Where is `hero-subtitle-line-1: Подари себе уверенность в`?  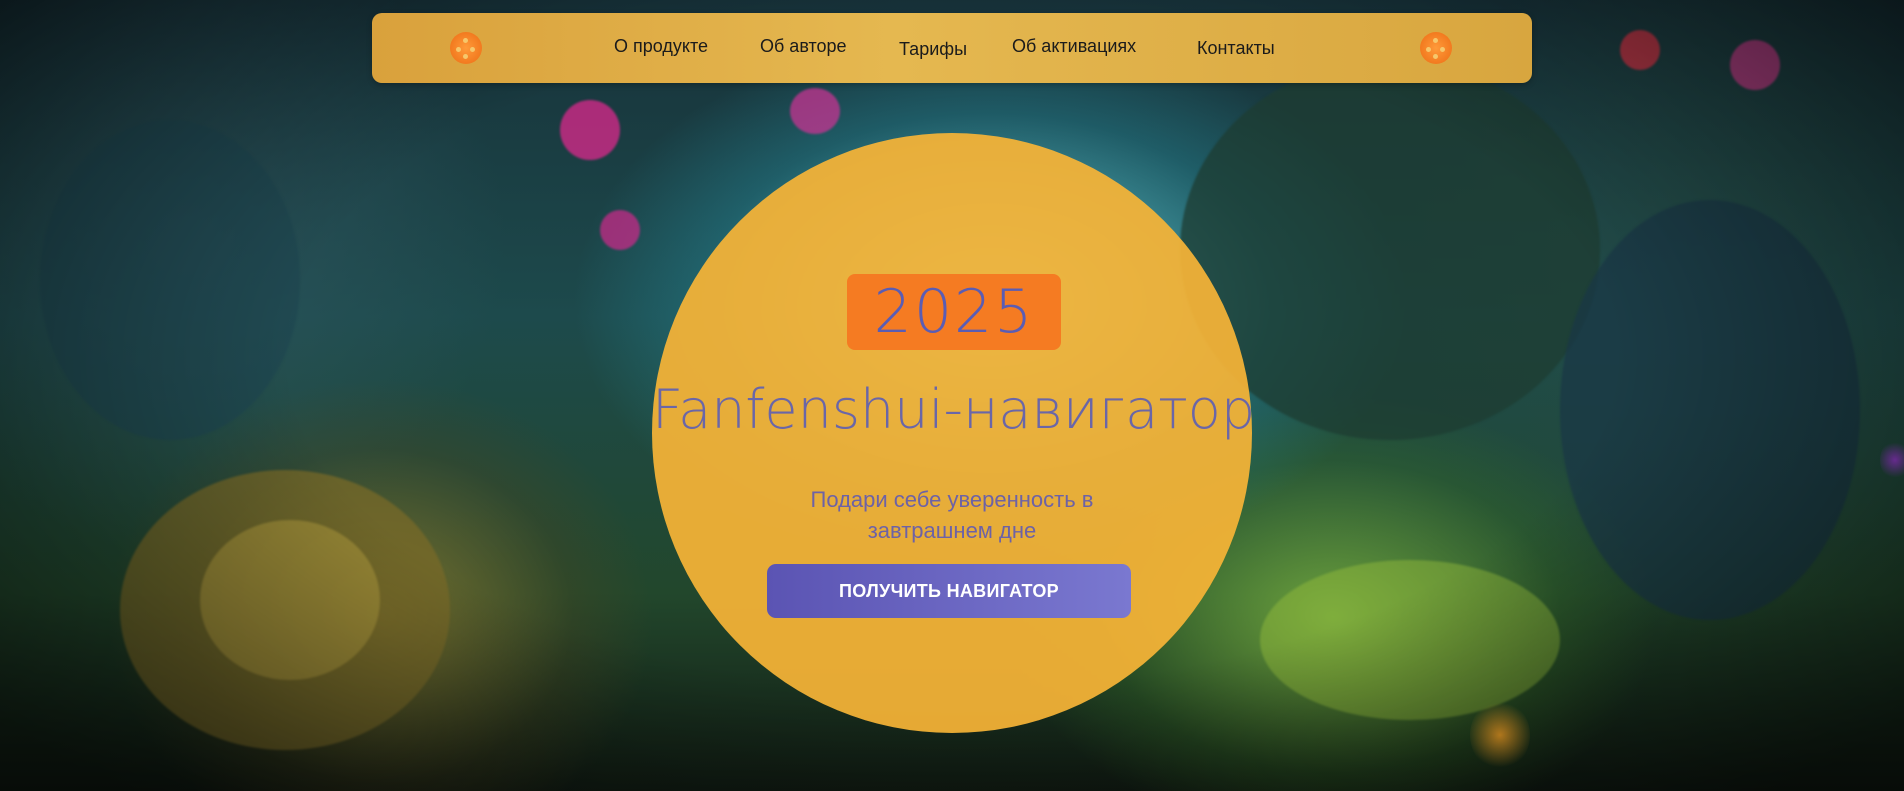 hero-subtitle-line-1: Подари себе уверенность в is located at coordinates (952, 499).